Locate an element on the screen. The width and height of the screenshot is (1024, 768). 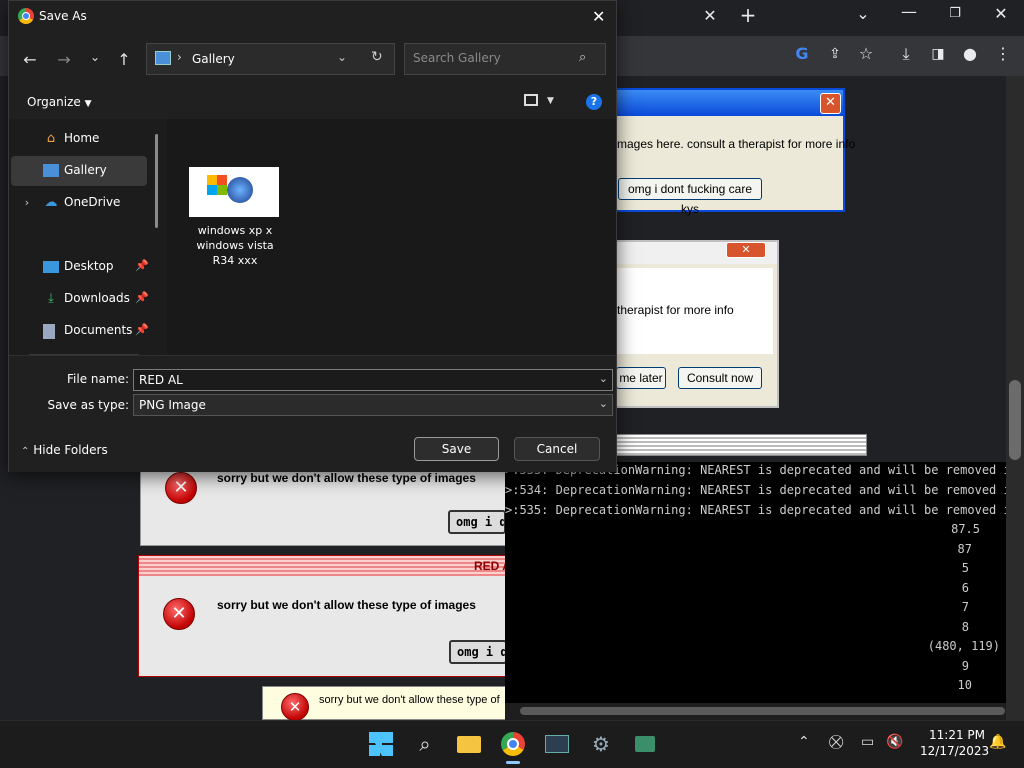
search-icon: ⌕ is located at coordinates (425, 744).